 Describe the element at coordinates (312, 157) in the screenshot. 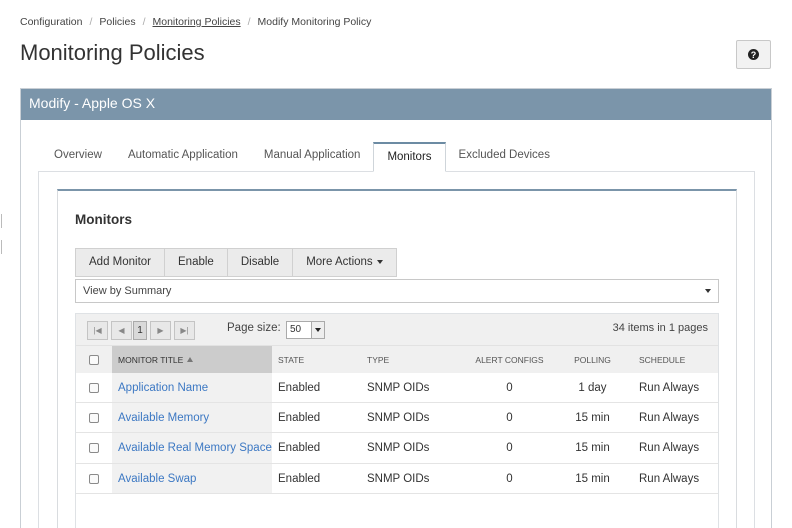

I see `tab-manual-application: Manual Application` at that location.